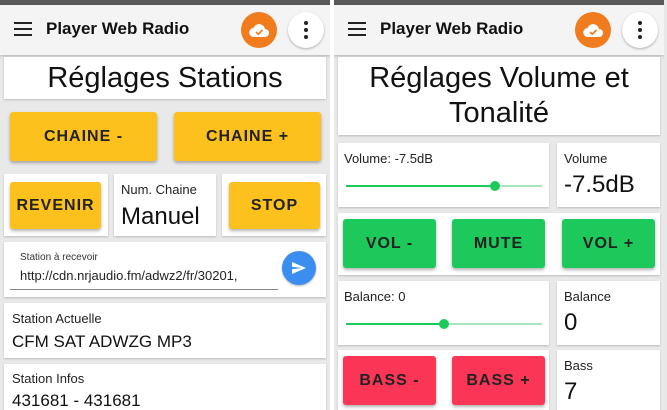 The width and height of the screenshot is (667, 410). I want to click on volume-slider-label: Volume: -7.5dB, so click(388, 158).